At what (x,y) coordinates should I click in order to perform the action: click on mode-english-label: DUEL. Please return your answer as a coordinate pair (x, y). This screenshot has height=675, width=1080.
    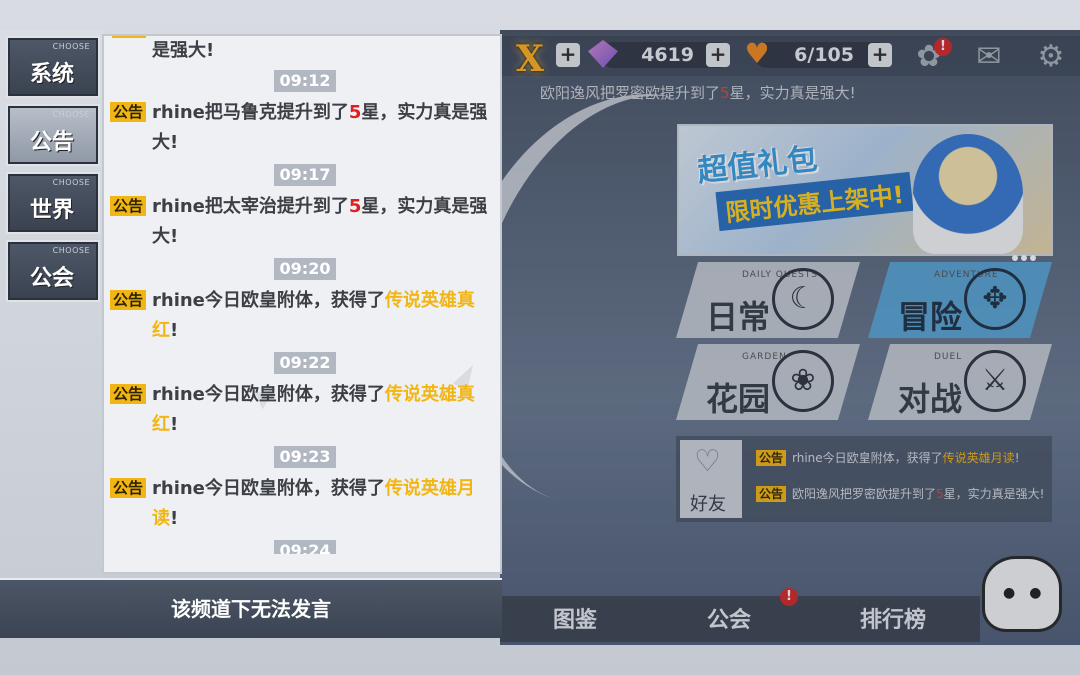
    Looking at the image, I should click on (948, 357).